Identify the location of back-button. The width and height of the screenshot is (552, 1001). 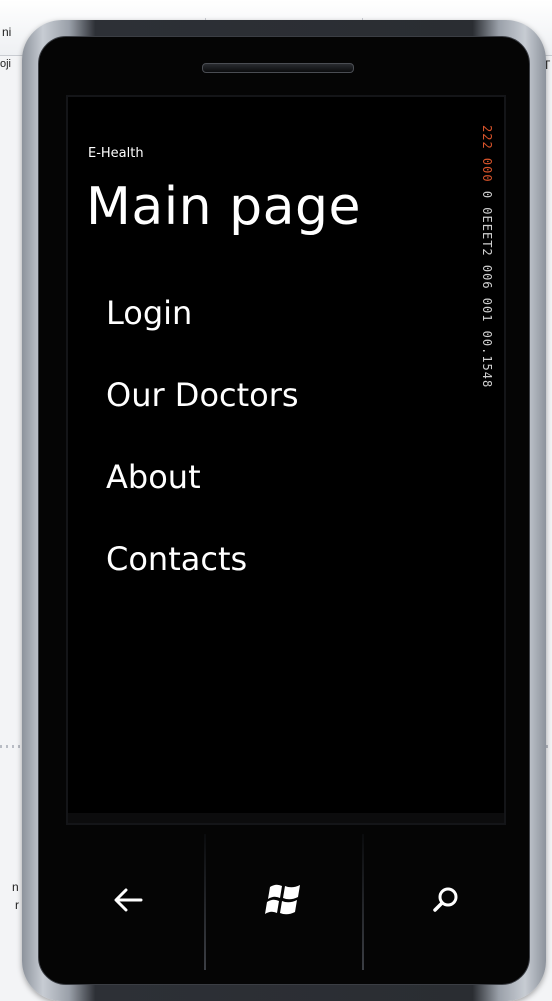
(128, 900).